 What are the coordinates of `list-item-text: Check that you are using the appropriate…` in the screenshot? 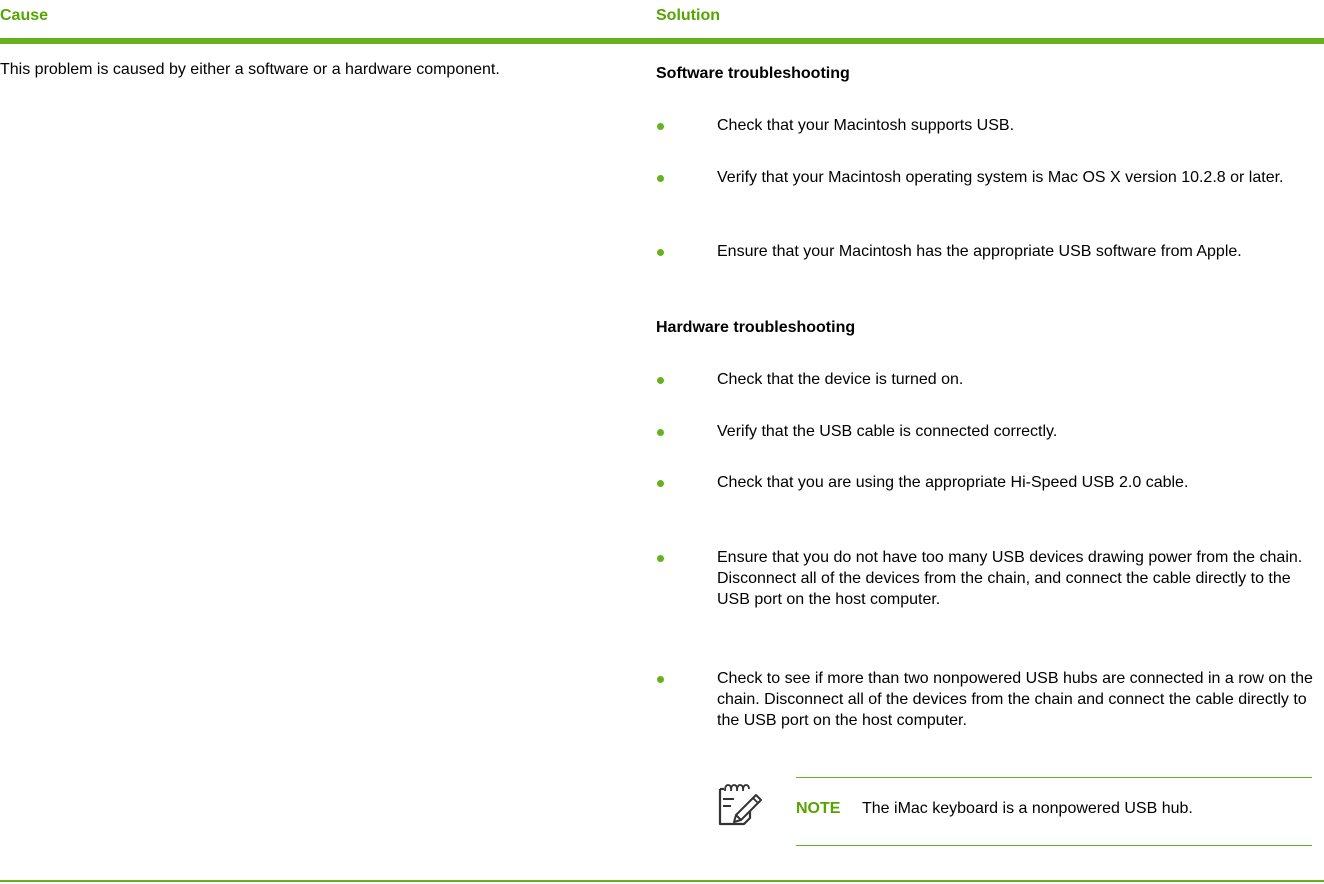 It's located at (953, 482).